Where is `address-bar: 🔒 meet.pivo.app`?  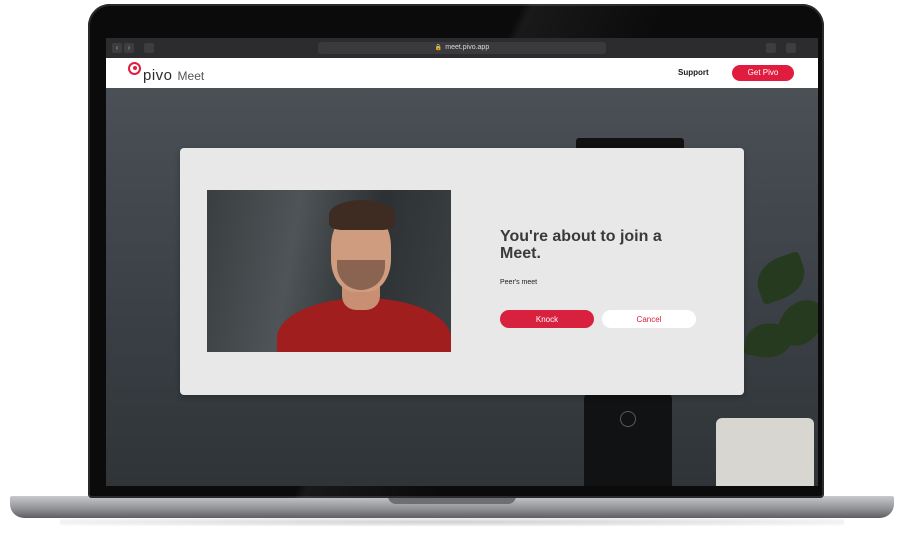 address-bar: 🔒 meet.pivo.app is located at coordinates (462, 48).